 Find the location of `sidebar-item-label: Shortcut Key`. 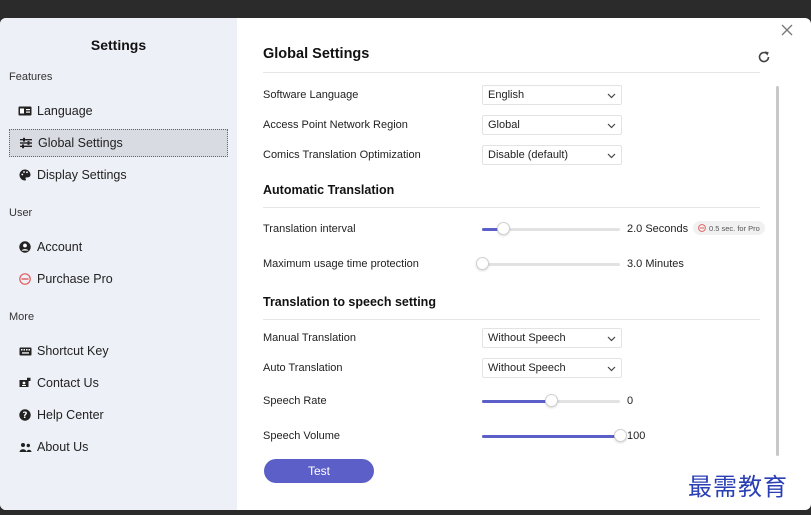

sidebar-item-label: Shortcut Key is located at coordinates (73, 351).